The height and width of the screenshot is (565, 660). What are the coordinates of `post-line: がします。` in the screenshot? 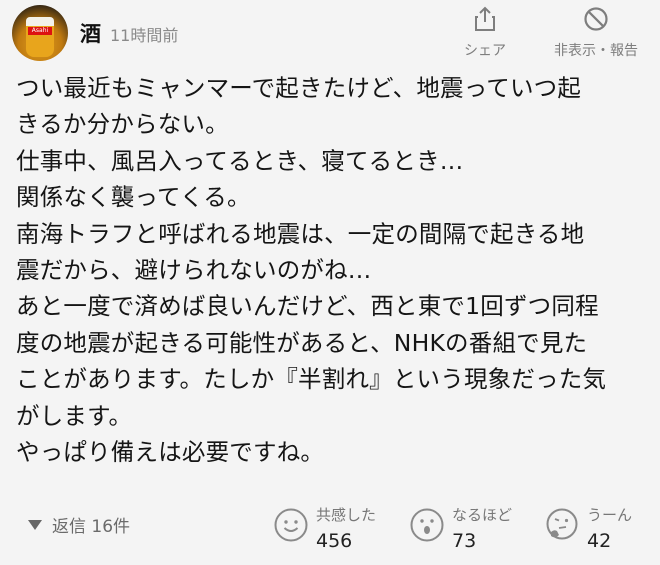 It's located at (74, 415).